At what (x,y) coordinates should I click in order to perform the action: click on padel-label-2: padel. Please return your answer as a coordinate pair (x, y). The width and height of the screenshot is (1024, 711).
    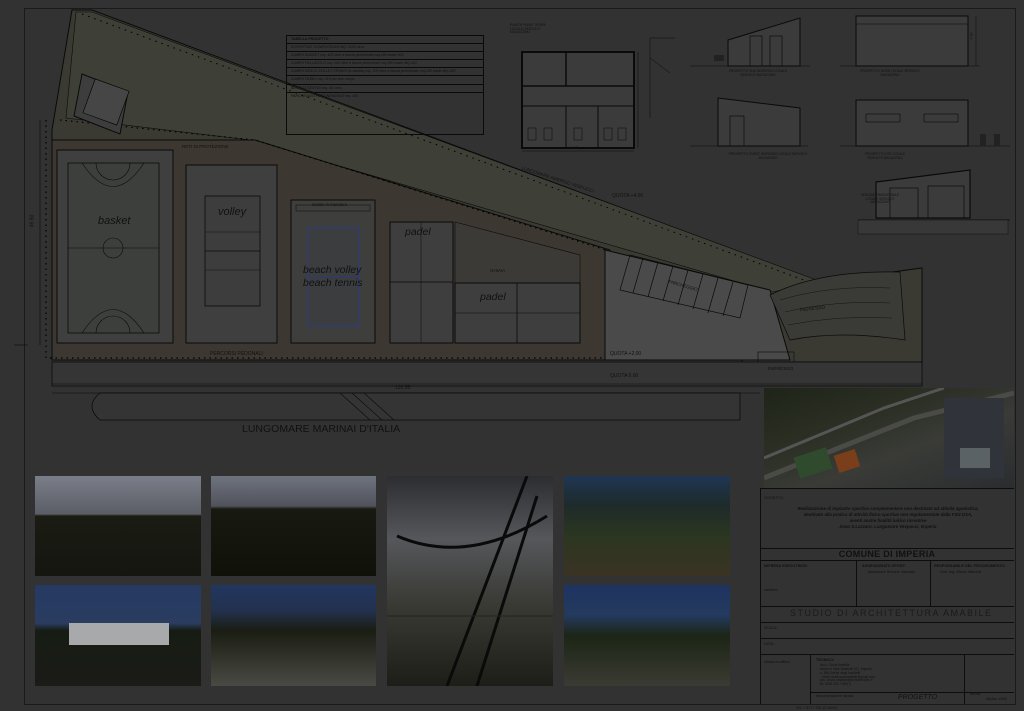
    Looking at the image, I should click on (493, 297).